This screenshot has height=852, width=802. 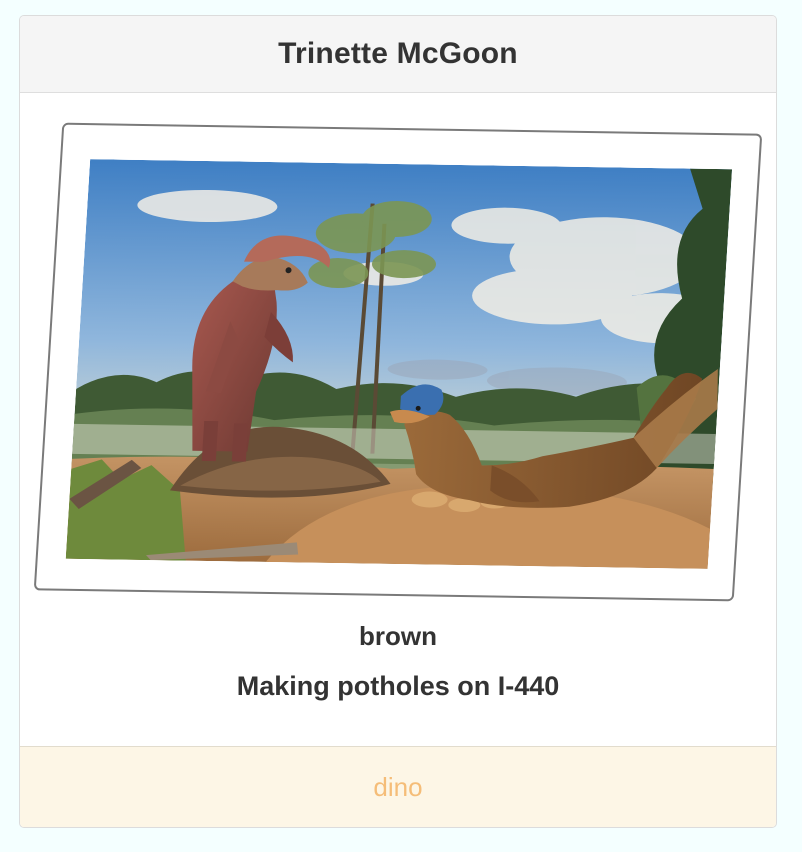 I want to click on dino-color: brown, so click(x=398, y=636).